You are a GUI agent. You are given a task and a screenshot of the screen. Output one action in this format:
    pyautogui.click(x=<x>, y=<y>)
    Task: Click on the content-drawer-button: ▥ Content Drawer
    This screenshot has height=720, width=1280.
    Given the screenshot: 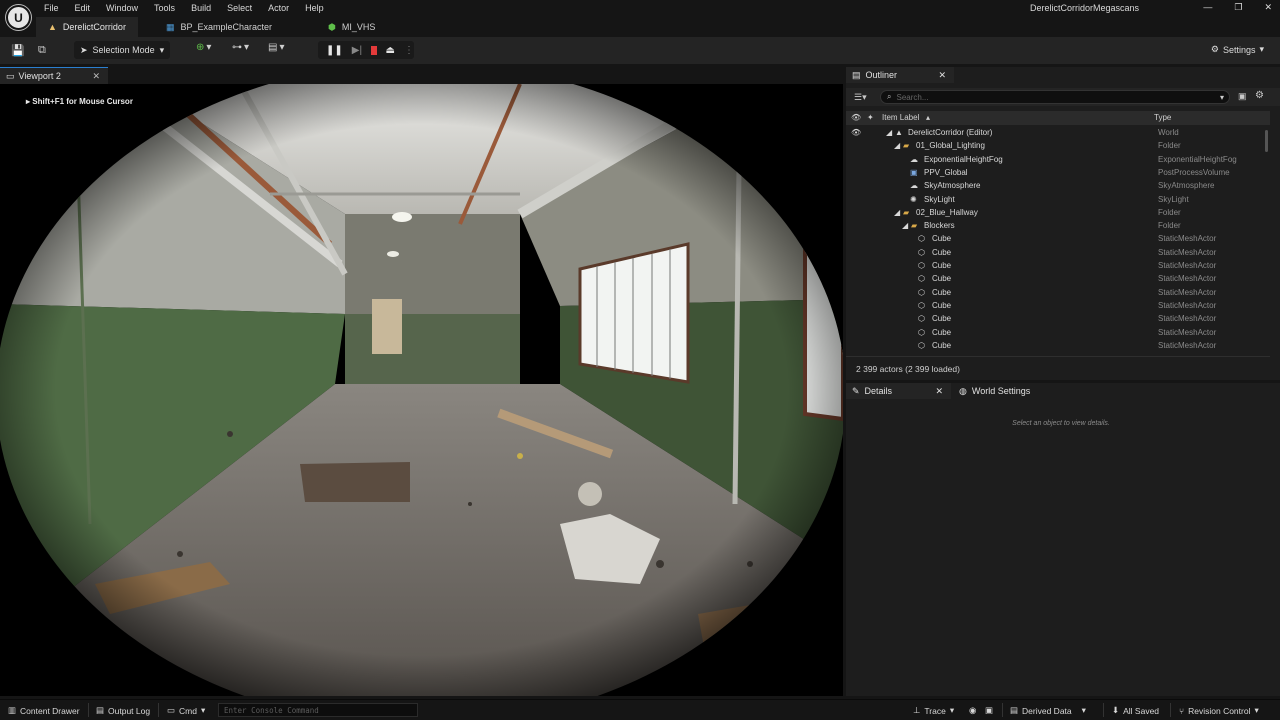 What is the action you would take?
    pyautogui.click(x=44, y=710)
    